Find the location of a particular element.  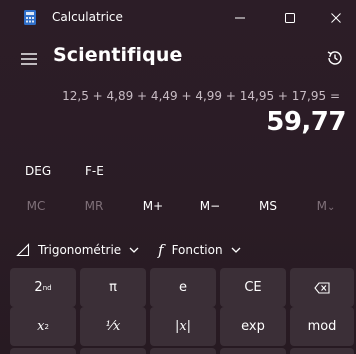

hamburger-icon is located at coordinates (29, 59).